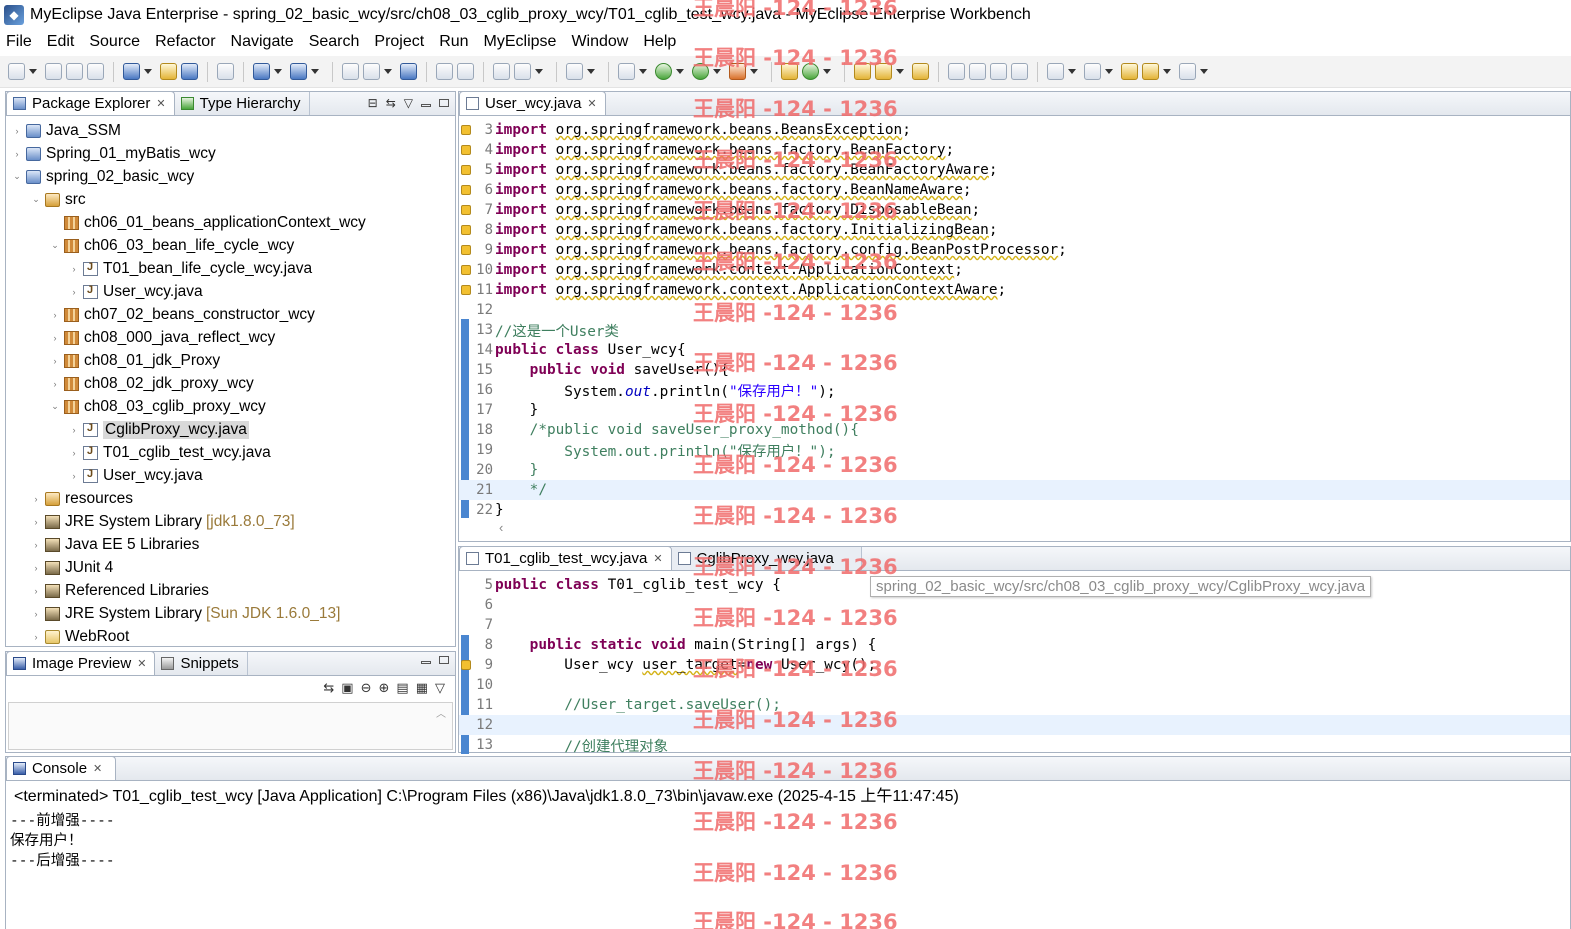 The height and width of the screenshot is (929, 1571). What do you see at coordinates (334, 42) in the screenshot?
I see `menu-search: Search` at bounding box center [334, 42].